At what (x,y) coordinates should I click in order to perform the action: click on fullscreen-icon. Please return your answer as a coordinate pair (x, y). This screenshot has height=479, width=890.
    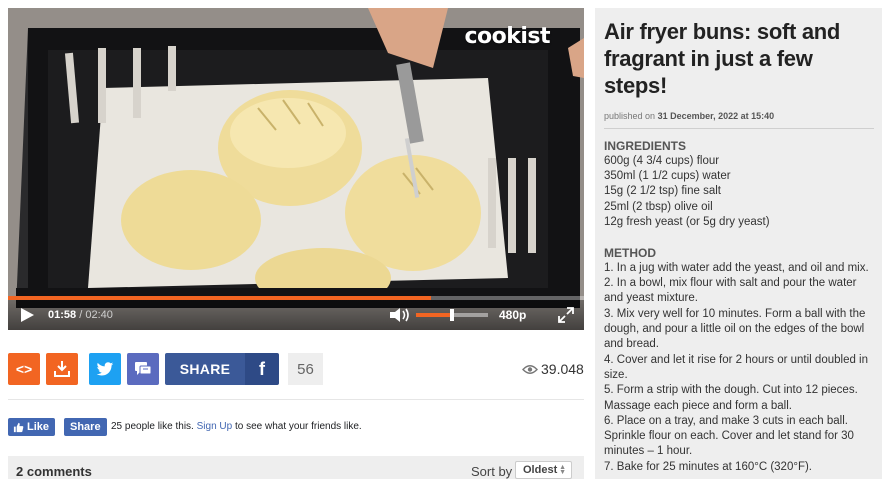
    Looking at the image, I should click on (566, 315).